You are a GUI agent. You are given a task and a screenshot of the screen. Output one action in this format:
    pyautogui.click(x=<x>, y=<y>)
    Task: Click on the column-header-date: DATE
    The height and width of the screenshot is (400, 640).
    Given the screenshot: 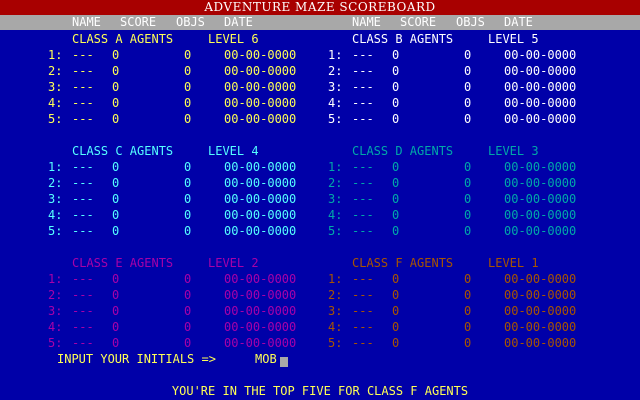 What is the action you would take?
    pyautogui.click(x=238, y=22)
    